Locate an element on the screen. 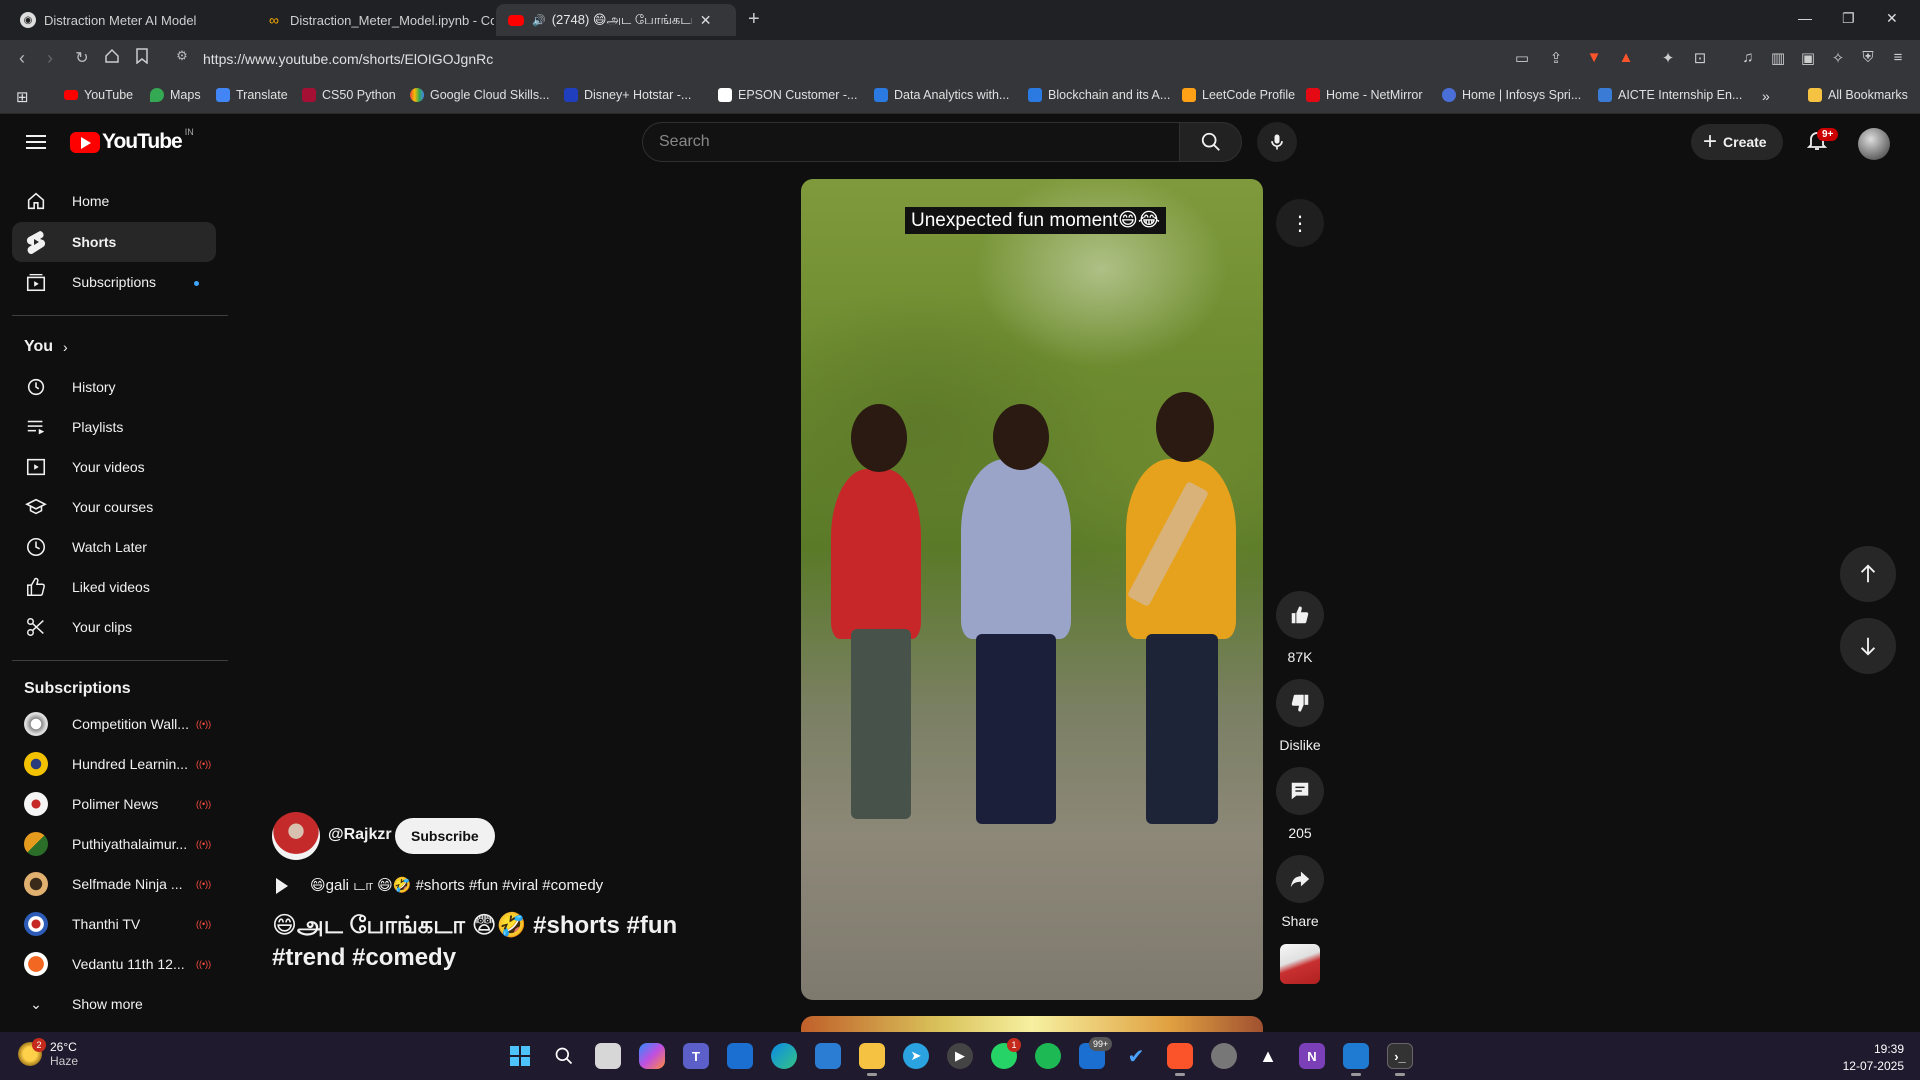 The width and height of the screenshot is (1920, 1080). todo-icon: ✔ is located at coordinates (1136, 1056).